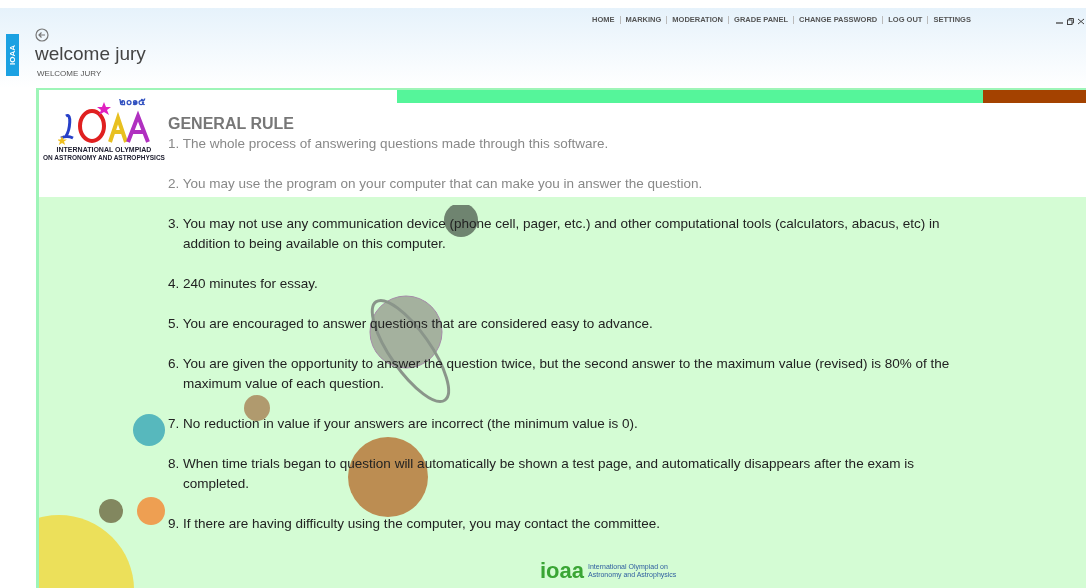 The height and width of the screenshot is (588, 1086). What do you see at coordinates (1081, 21) in the screenshot?
I see `close-icon` at bounding box center [1081, 21].